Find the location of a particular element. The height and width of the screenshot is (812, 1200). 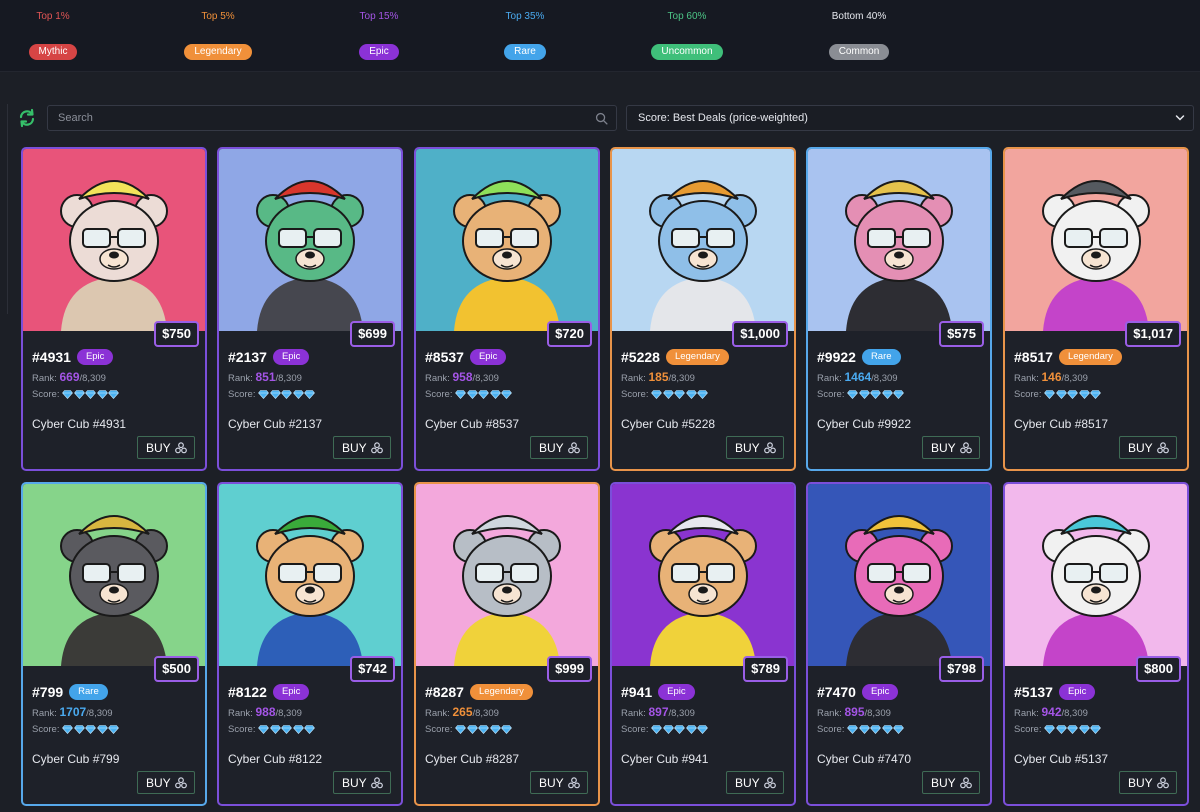

search-field is located at coordinates (332, 118).